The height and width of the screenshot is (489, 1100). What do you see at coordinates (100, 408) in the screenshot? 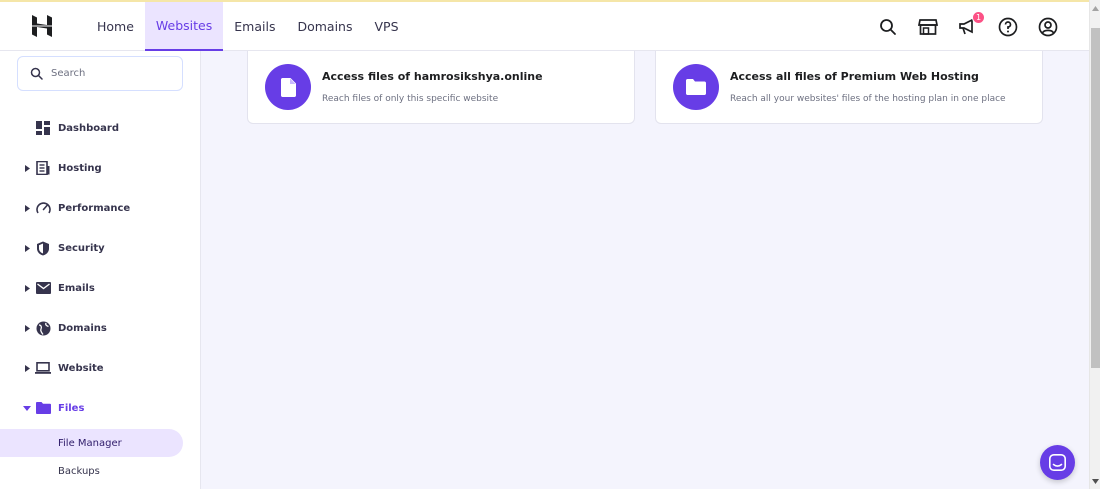
I see `sidebar-item-files: Files` at bounding box center [100, 408].